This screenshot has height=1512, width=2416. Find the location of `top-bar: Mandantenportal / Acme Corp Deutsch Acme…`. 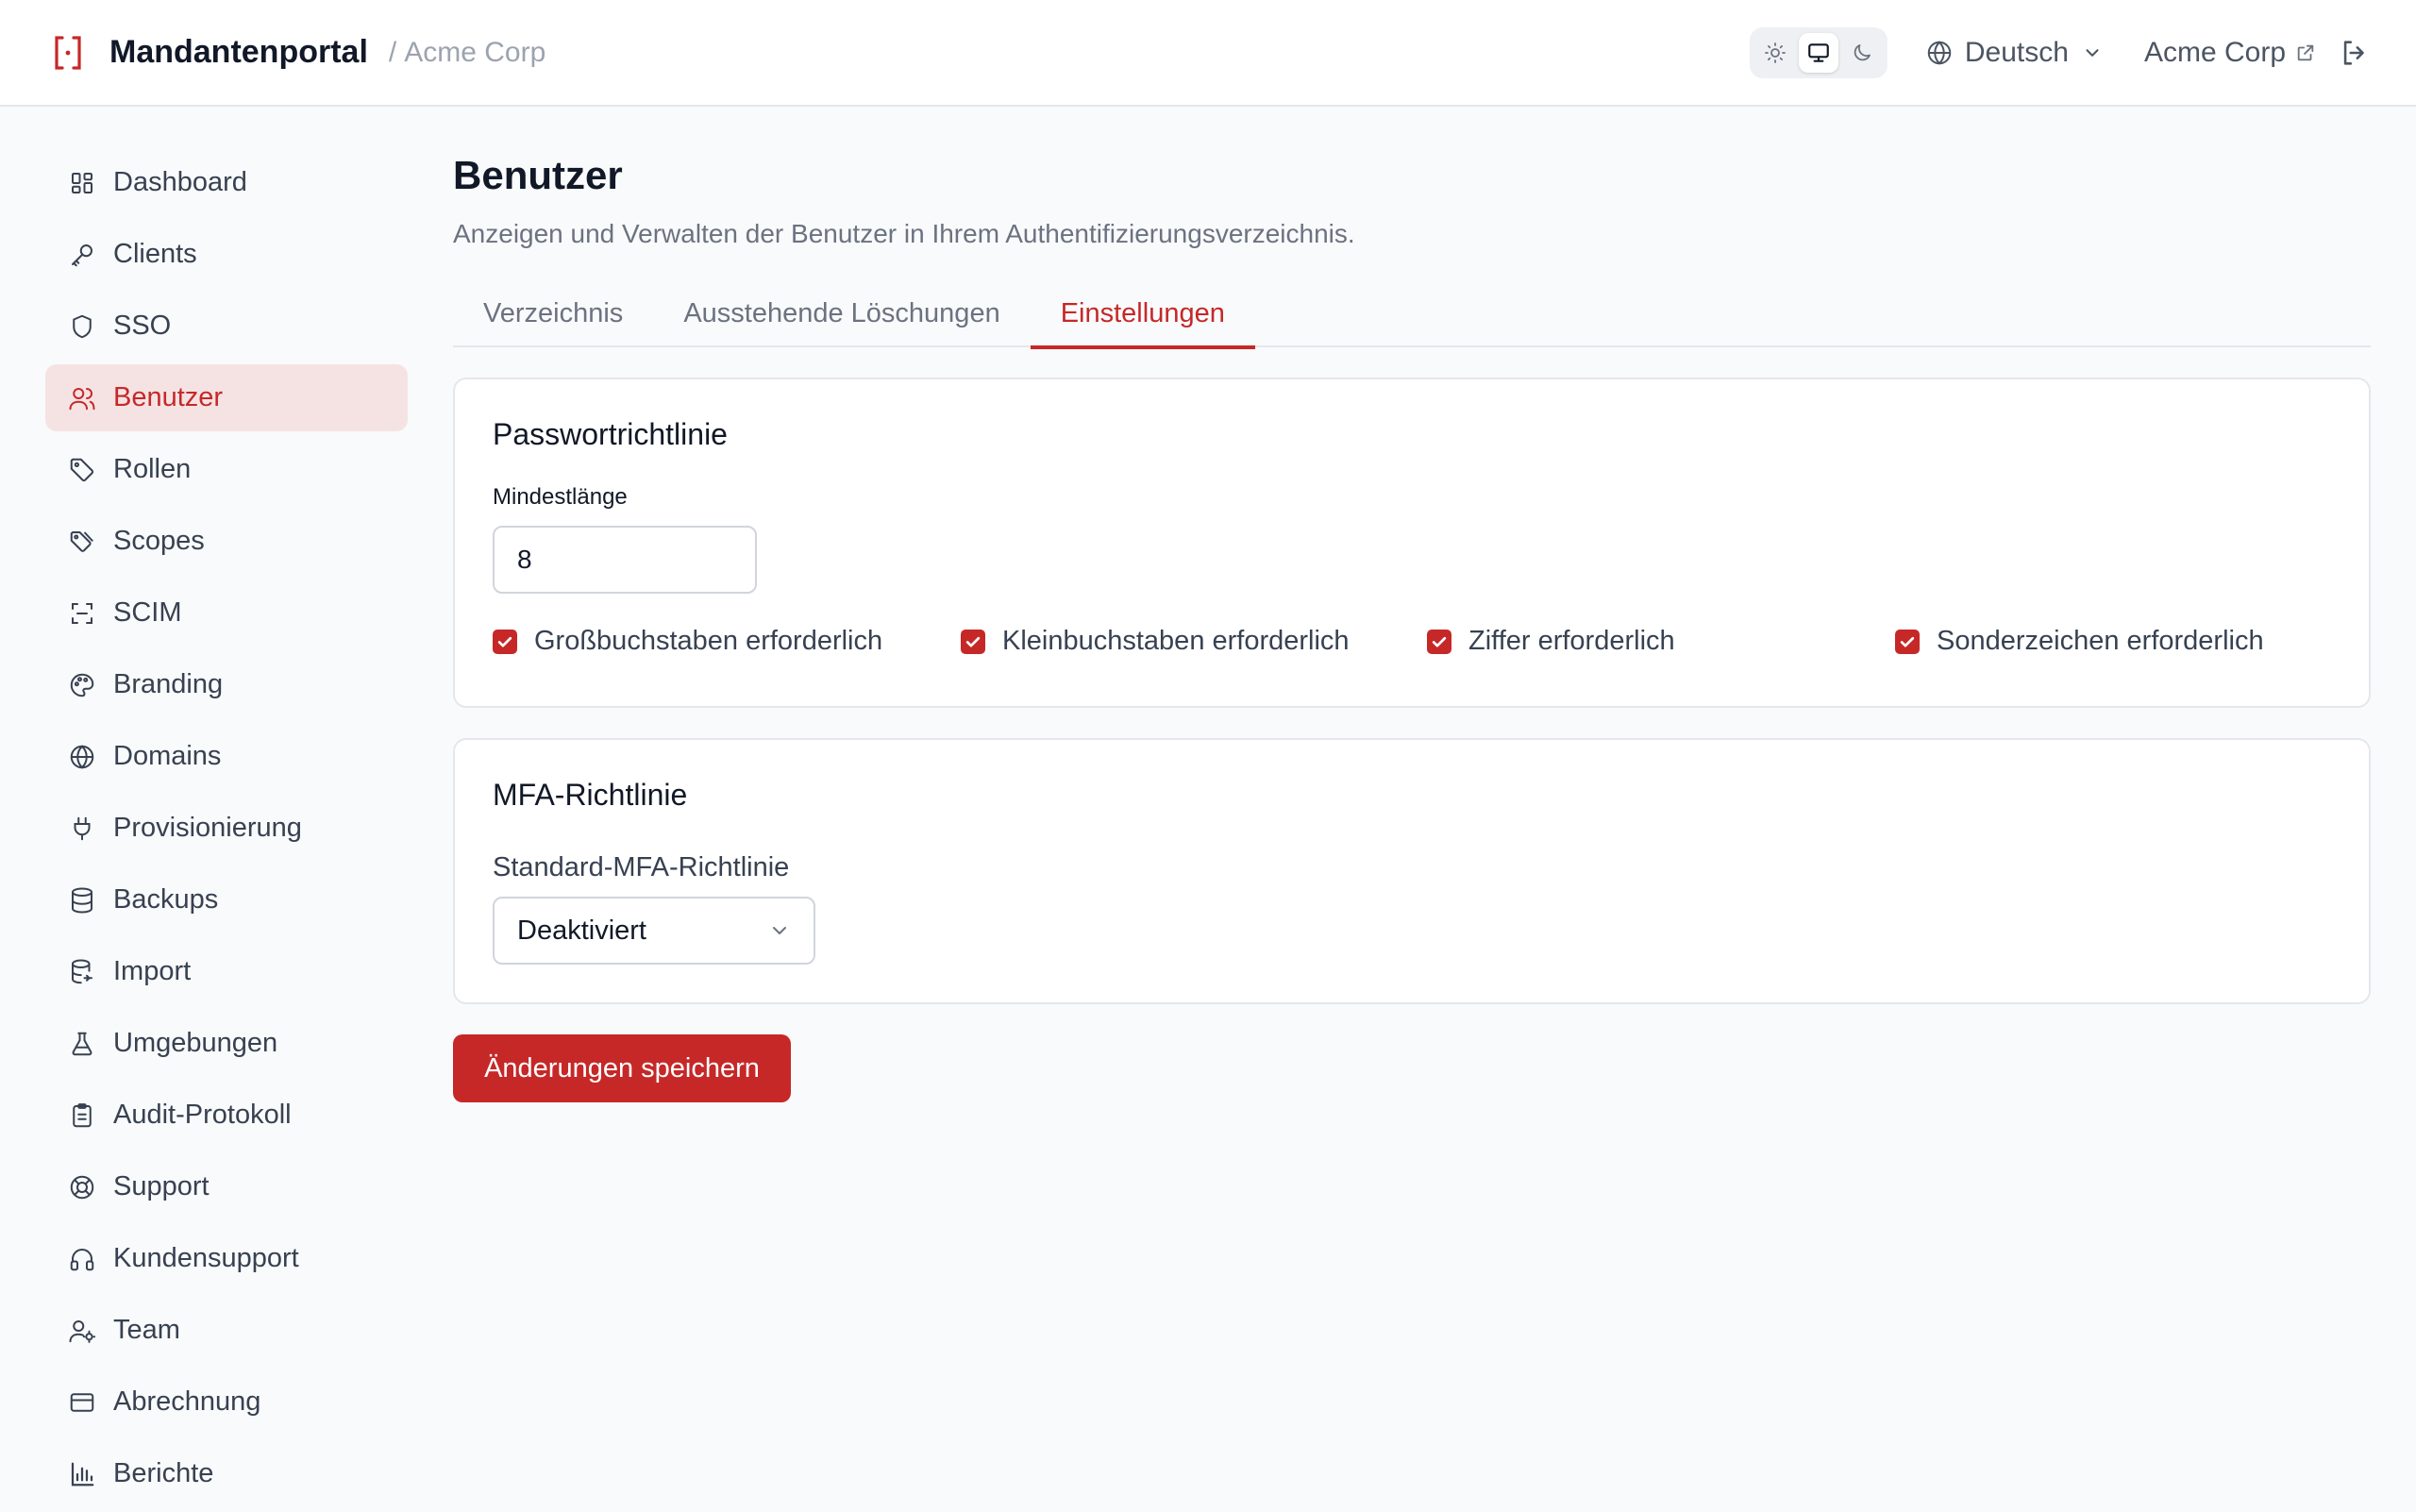

top-bar: Mandantenportal / Acme Corp Deutsch Acme… is located at coordinates (1208, 53).